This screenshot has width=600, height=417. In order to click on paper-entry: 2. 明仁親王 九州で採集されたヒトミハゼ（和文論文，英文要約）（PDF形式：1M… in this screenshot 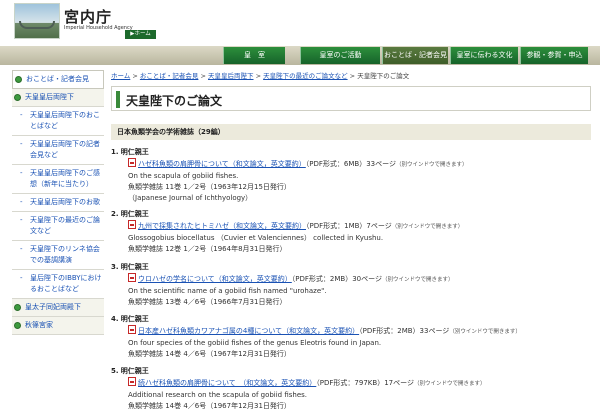, I will do `click(351, 232)`.